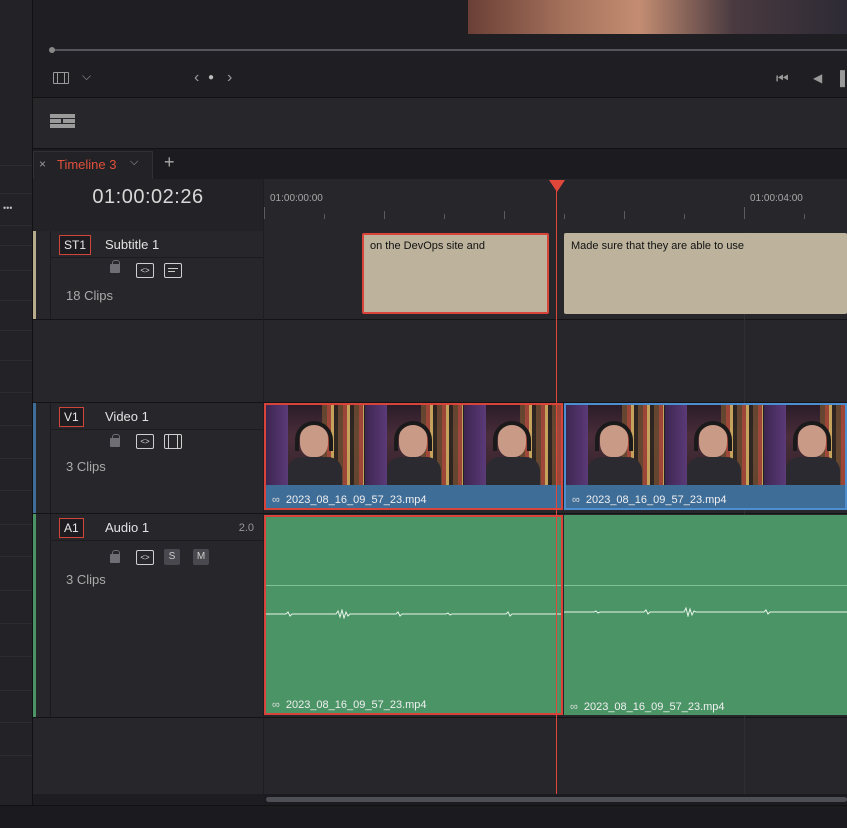 Image resolution: width=847 pixels, height=828 pixels. Describe the element at coordinates (657, 17) in the screenshot. I see `viewer-frame-image` at that location.